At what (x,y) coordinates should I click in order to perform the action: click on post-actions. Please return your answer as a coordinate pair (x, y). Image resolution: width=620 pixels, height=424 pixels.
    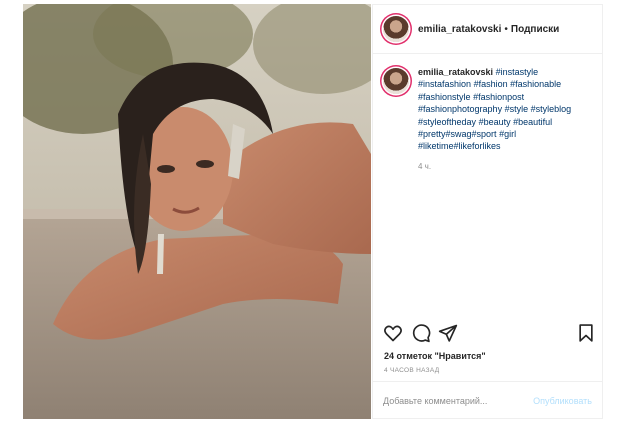
    Looking at the image, I should click on (487, 334).